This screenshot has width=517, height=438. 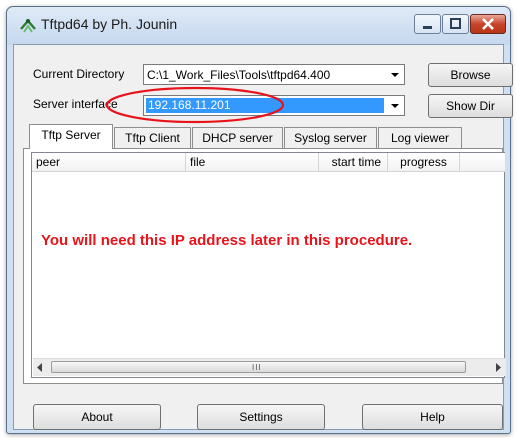 What do you see at coordinates (97, 417) in the screenshot?
I see `about-button: About` at bounding box center [97, 417].